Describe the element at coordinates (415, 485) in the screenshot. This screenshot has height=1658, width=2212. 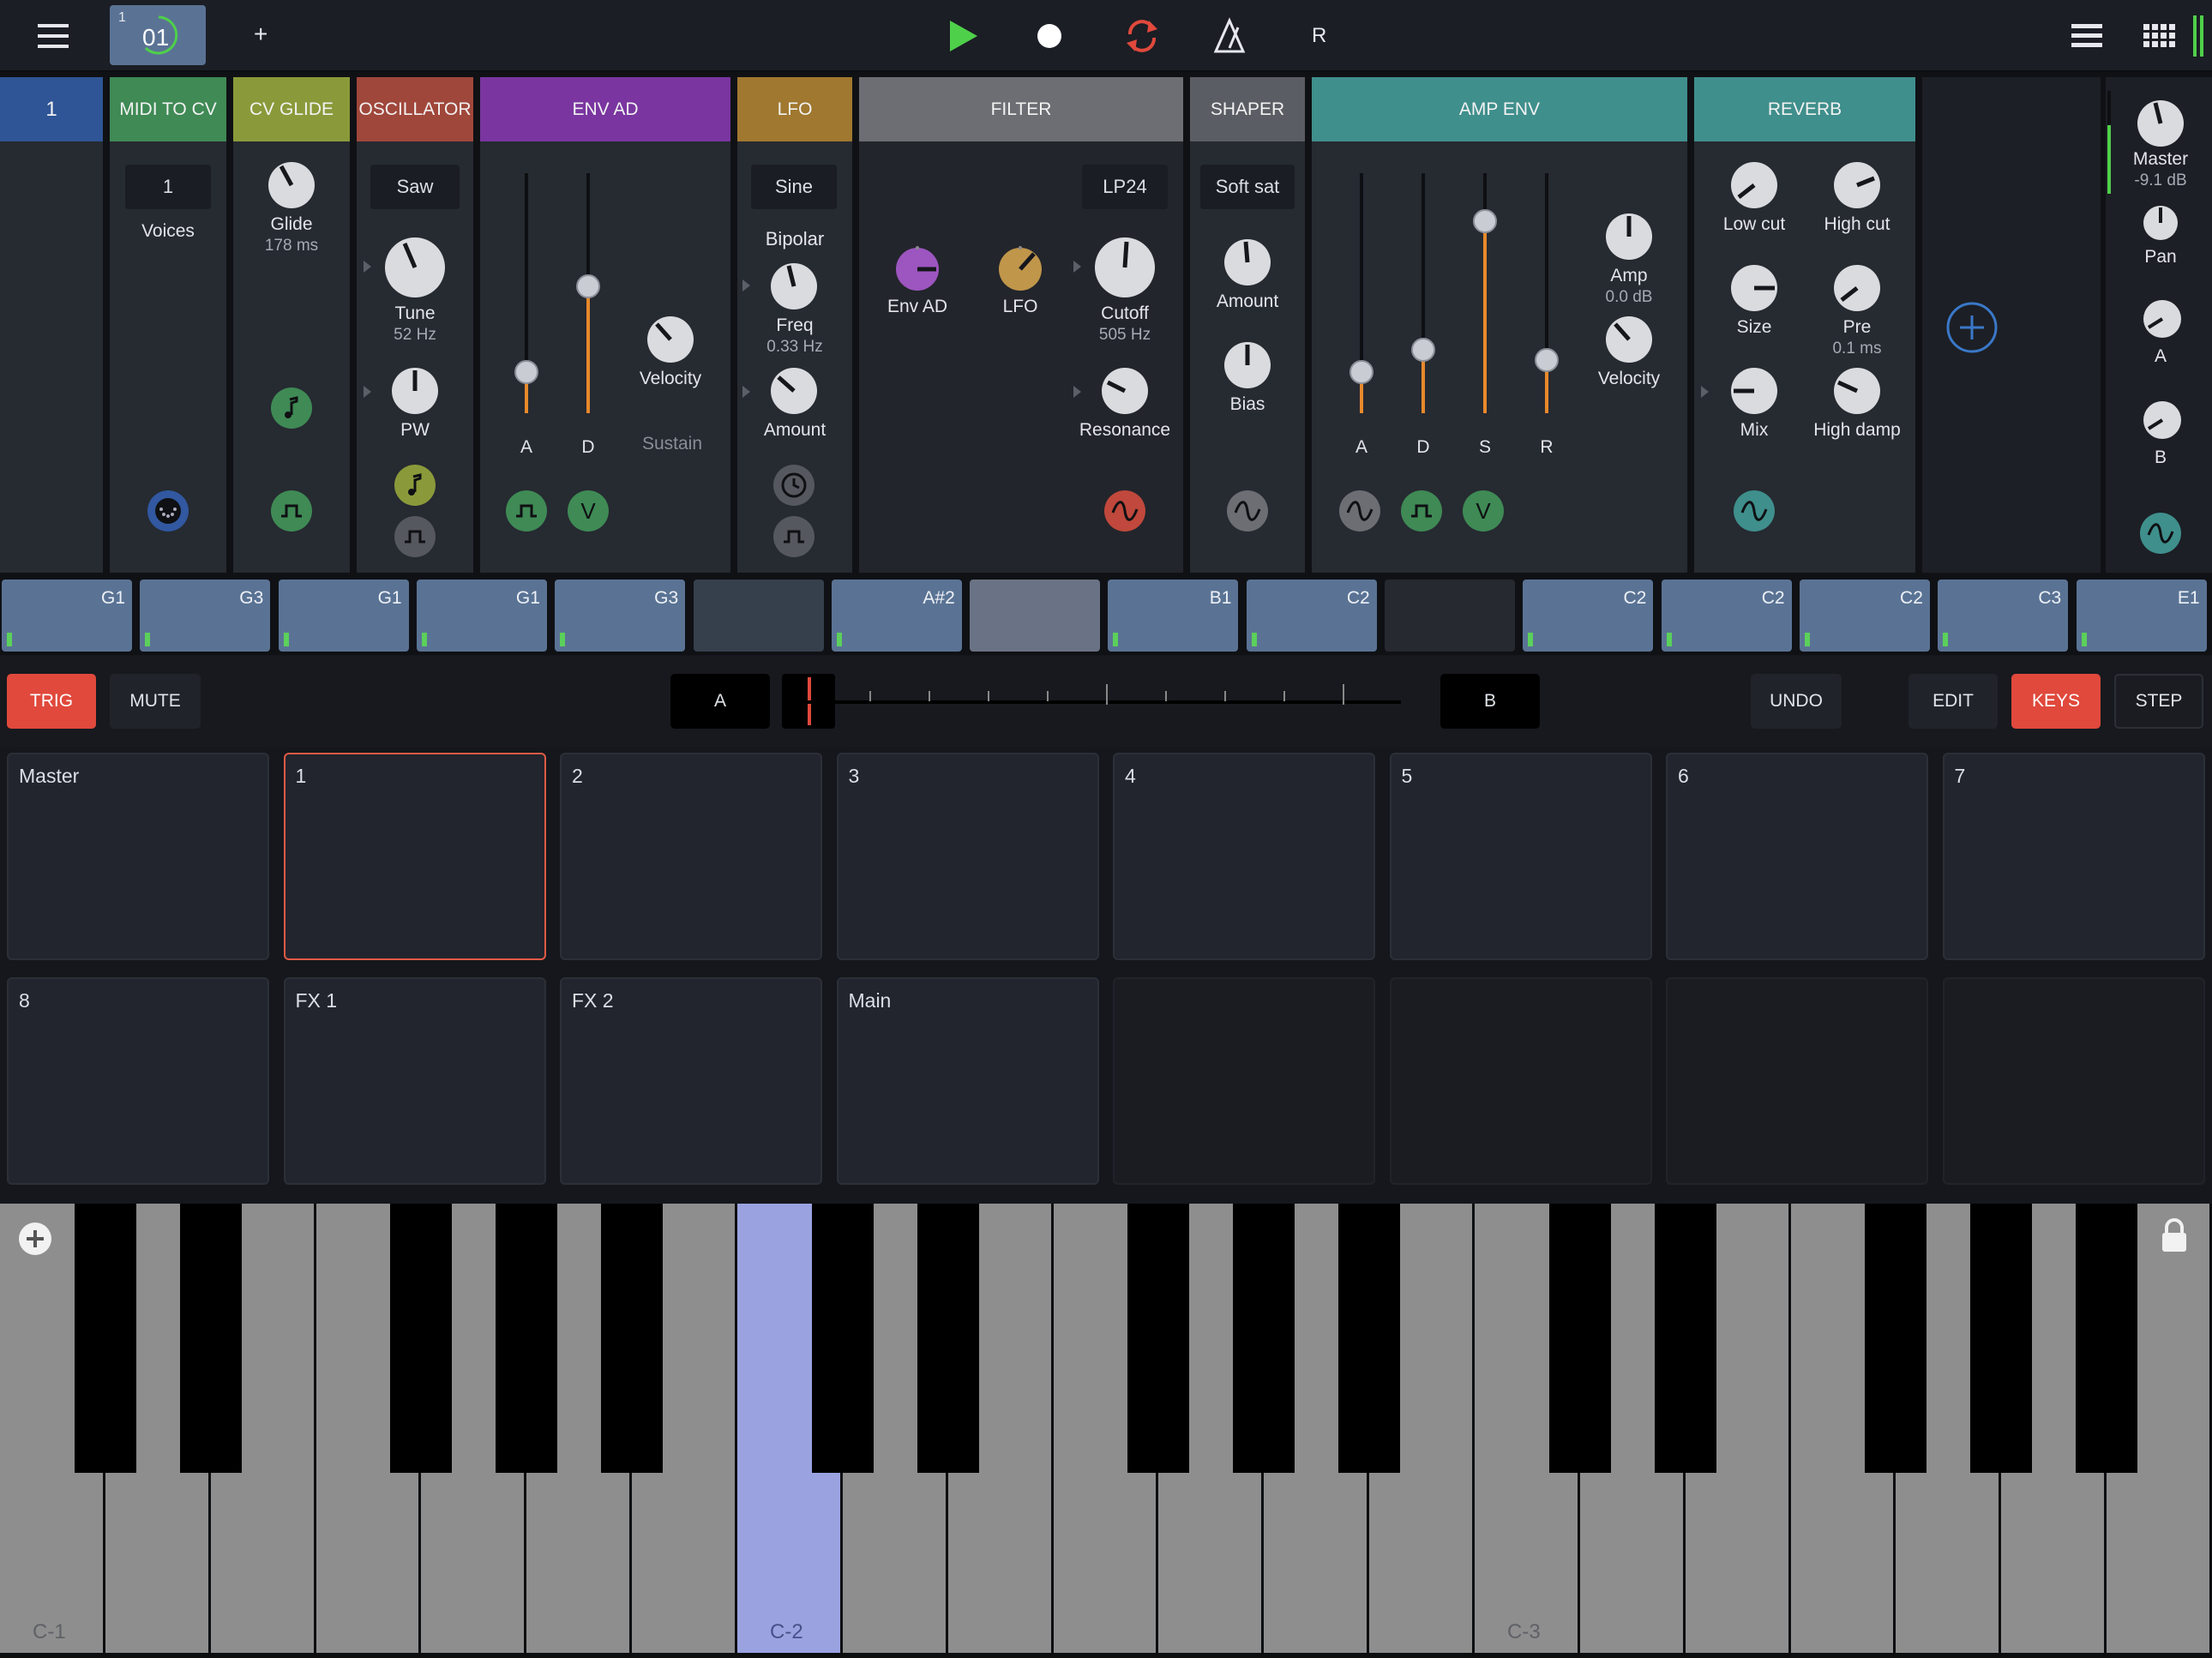
I see `osc-pitch-button` at that location.